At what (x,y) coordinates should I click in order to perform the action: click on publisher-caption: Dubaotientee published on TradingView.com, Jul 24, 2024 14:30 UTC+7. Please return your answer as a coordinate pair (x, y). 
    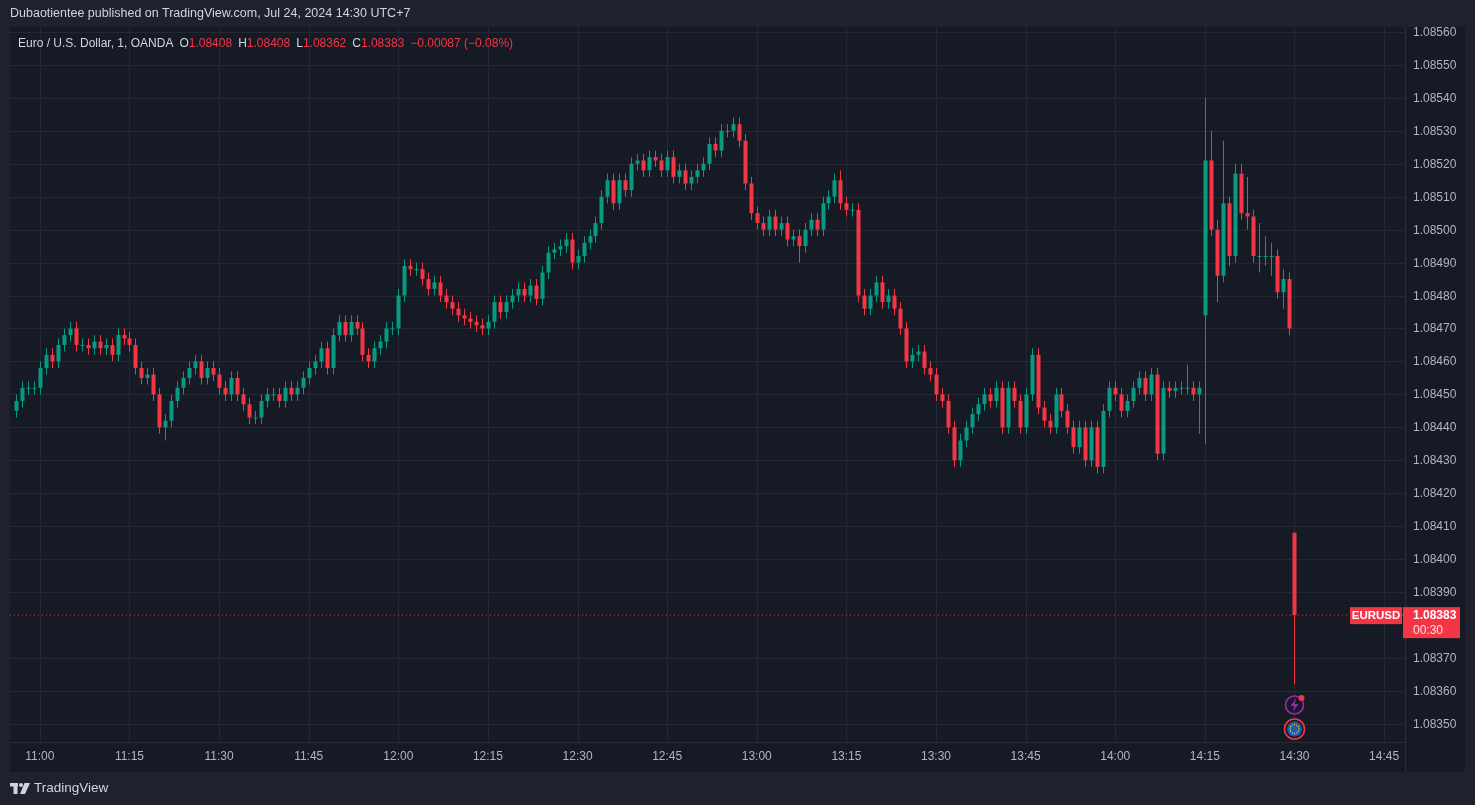
    Looking at the image, I should click on (210, 13).